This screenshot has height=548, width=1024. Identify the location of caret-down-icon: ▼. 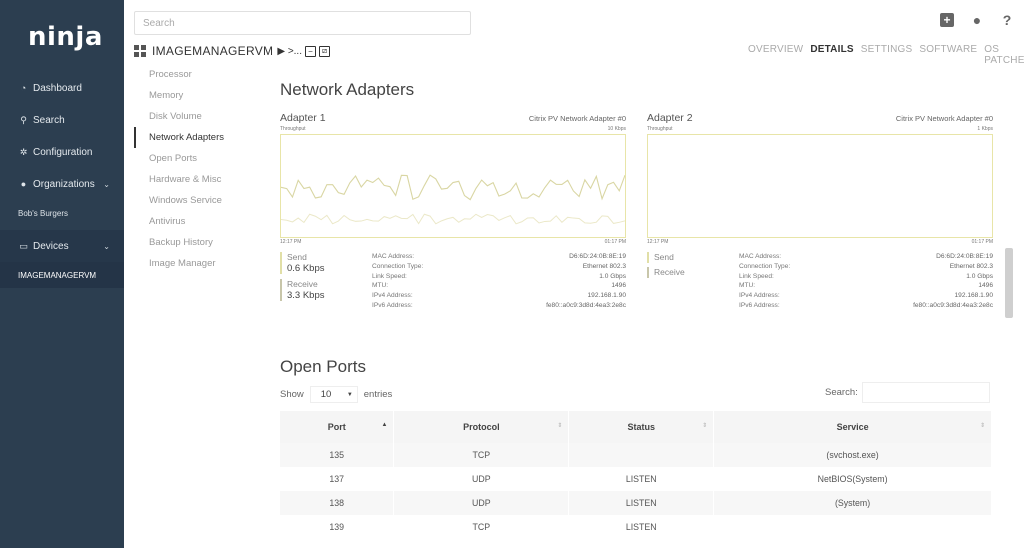
(349, 394).